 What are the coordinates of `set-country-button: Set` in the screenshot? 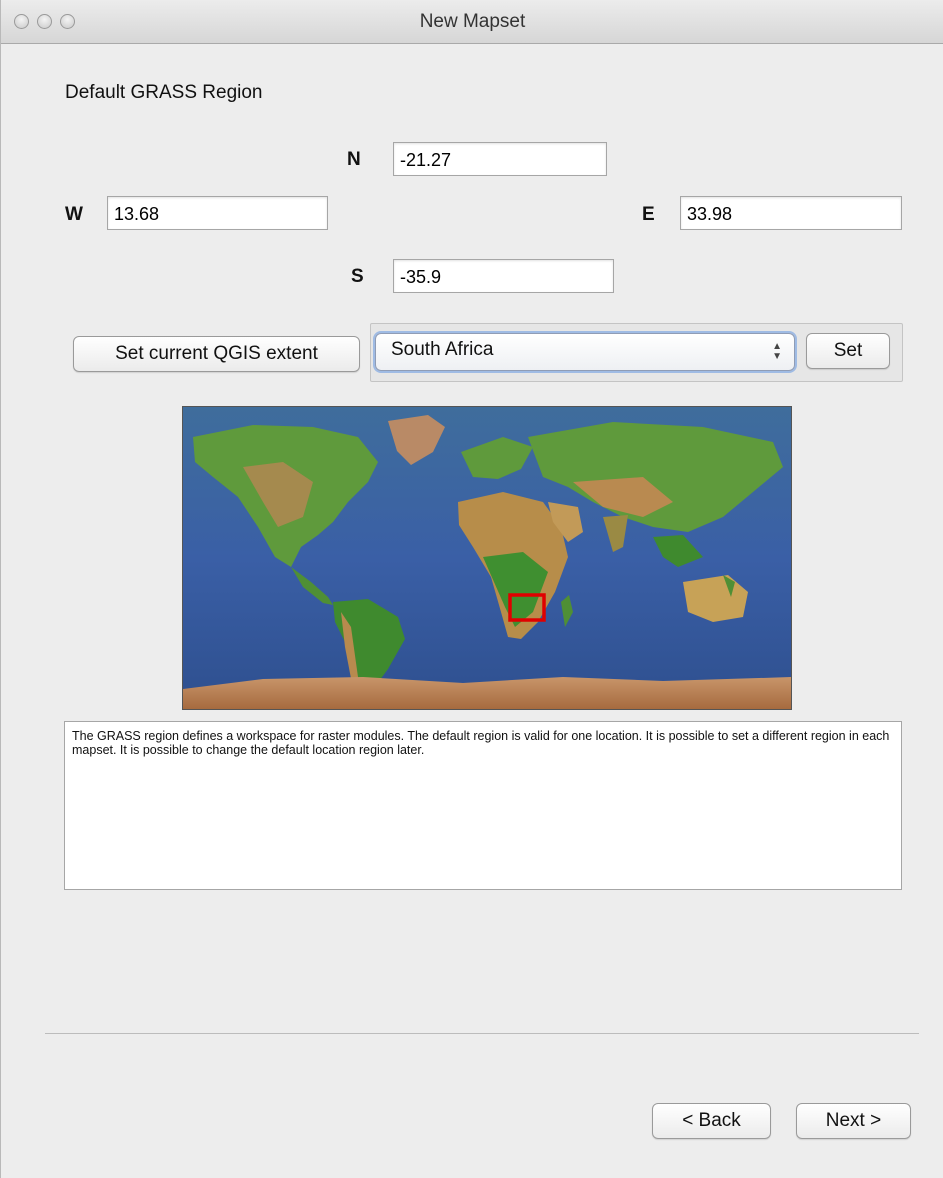 It's located at (848, 351).